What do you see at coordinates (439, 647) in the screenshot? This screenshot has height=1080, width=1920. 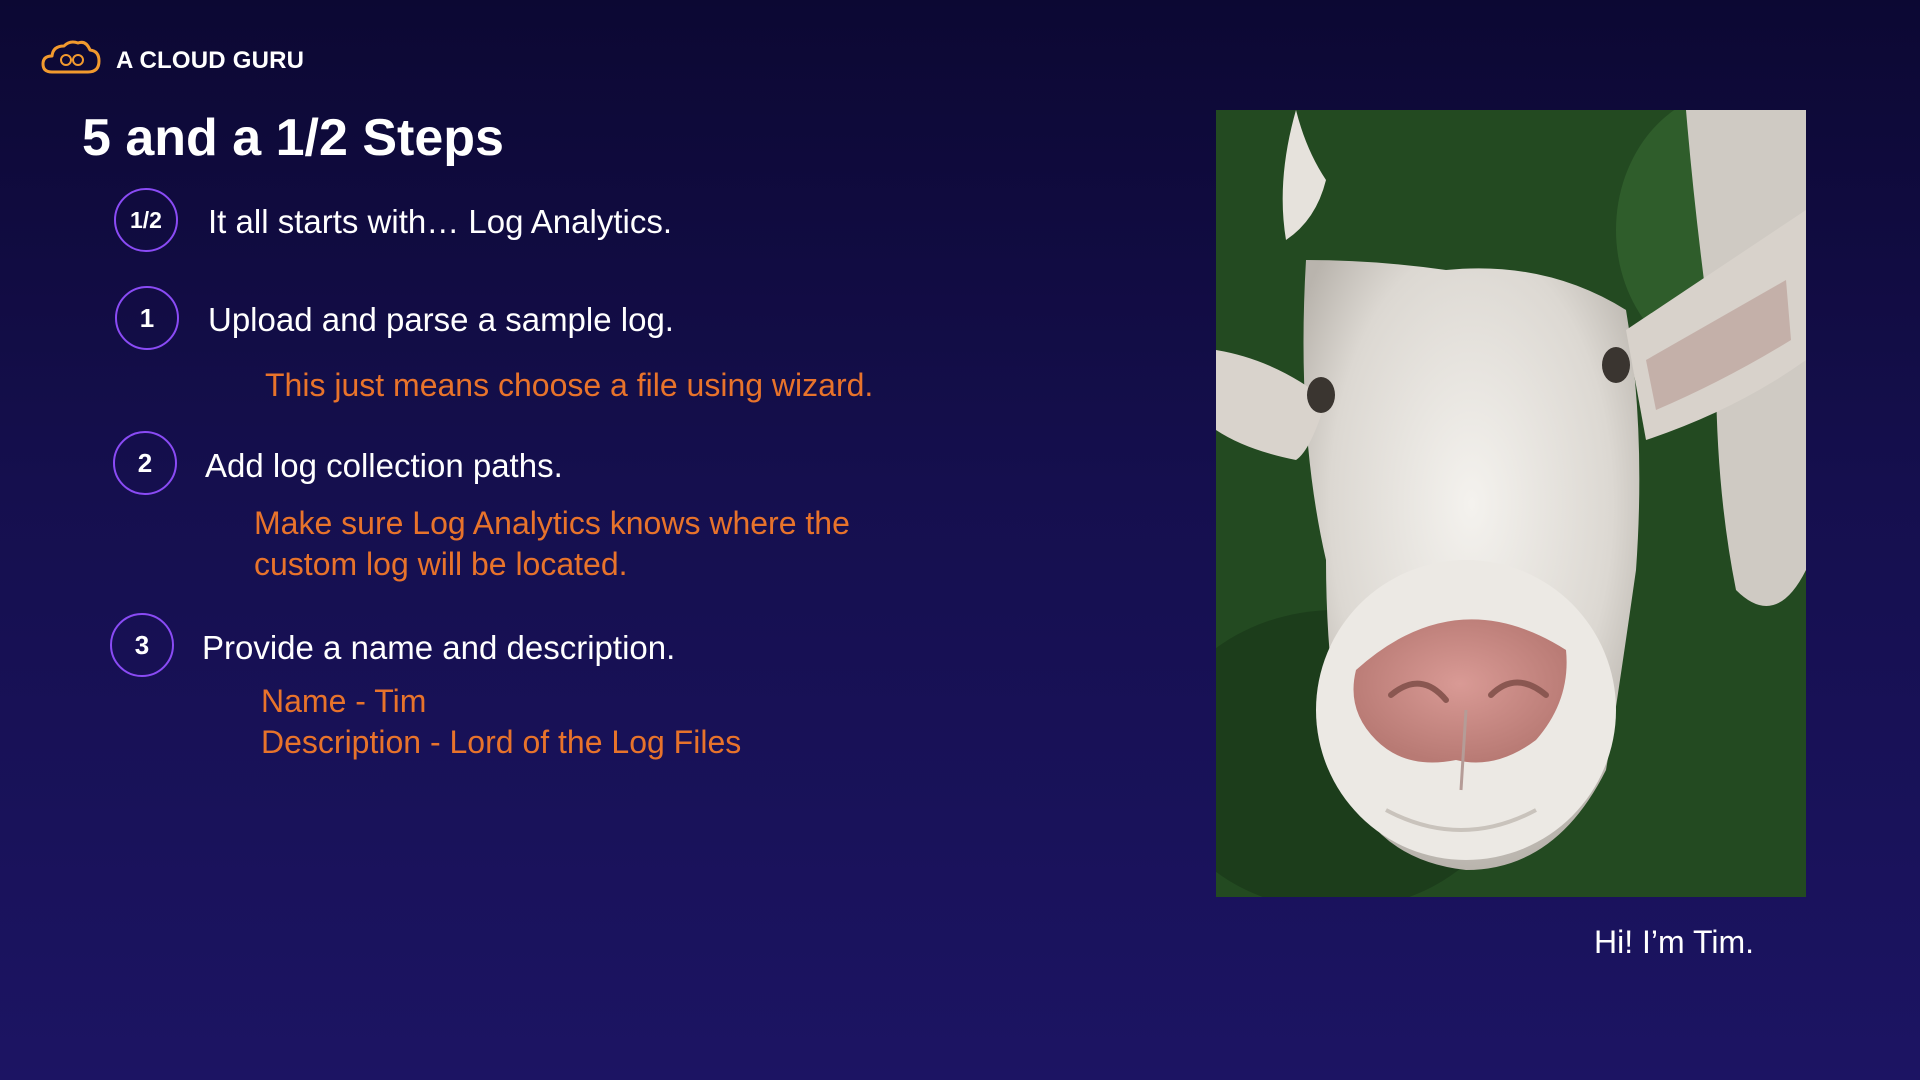 I see `step-text-3: Provide a name and description.` at bounding box center [439, 647].